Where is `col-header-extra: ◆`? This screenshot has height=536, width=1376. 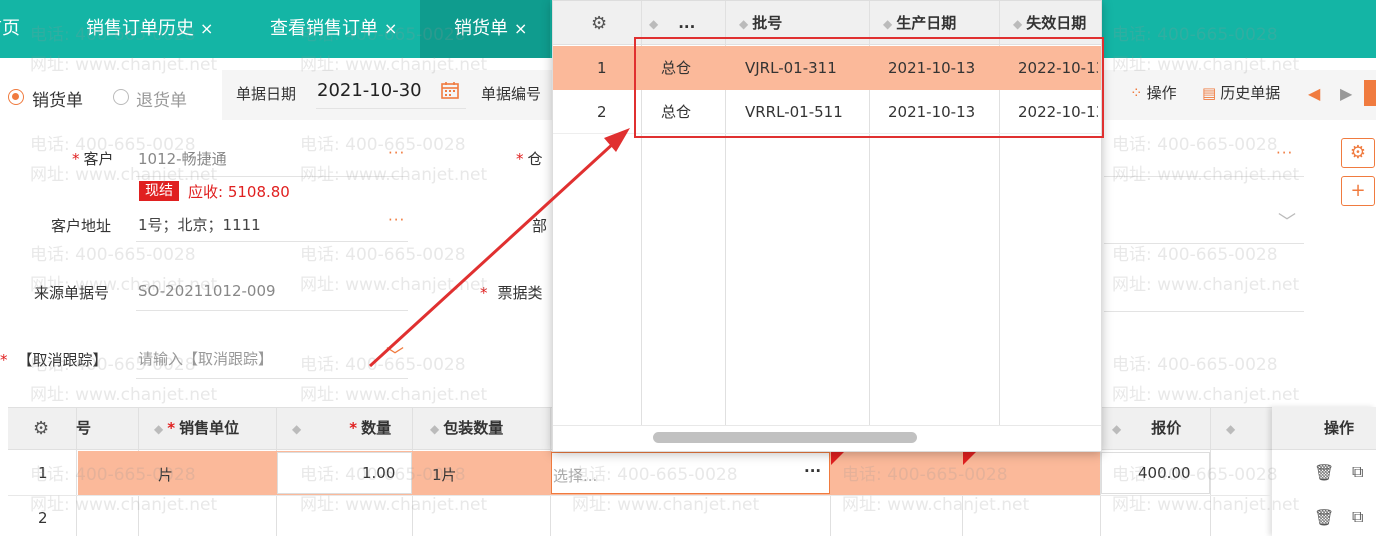
col-header-extra: ◆ is located at coordinates (1232, 428).